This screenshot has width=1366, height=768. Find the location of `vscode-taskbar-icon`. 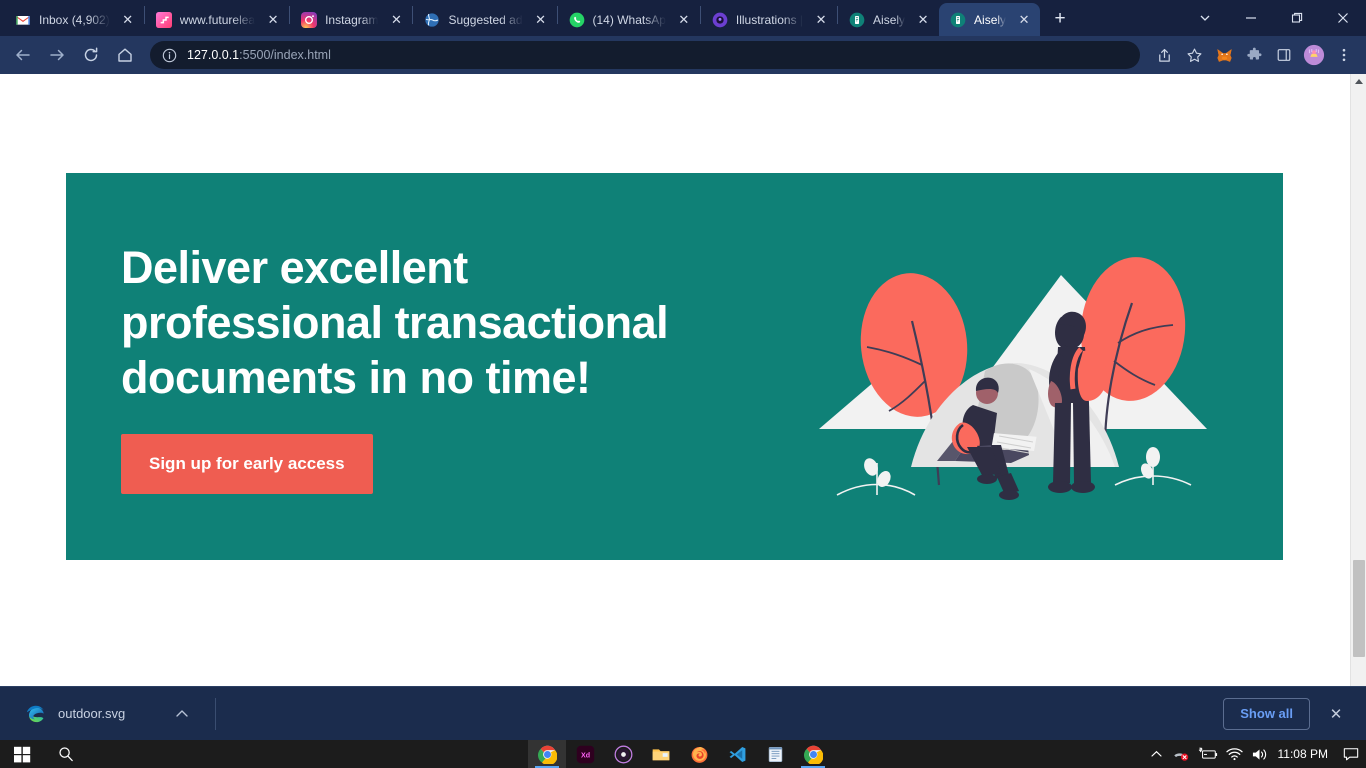

vscode-taskbar-icon is located at coordinates (737, 754).